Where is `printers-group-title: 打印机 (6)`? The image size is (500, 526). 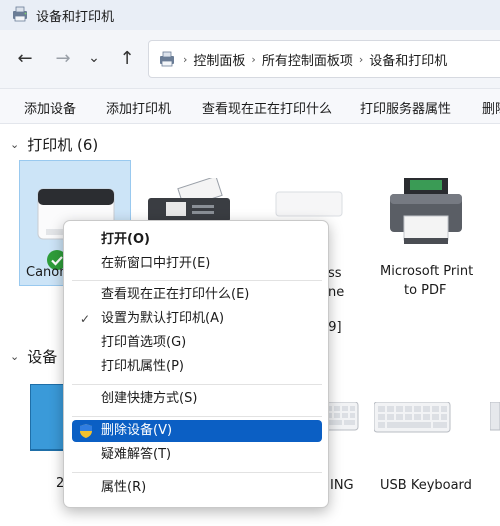 printers-group-title: 打印机 (6) is located at coordinates (63, 145).